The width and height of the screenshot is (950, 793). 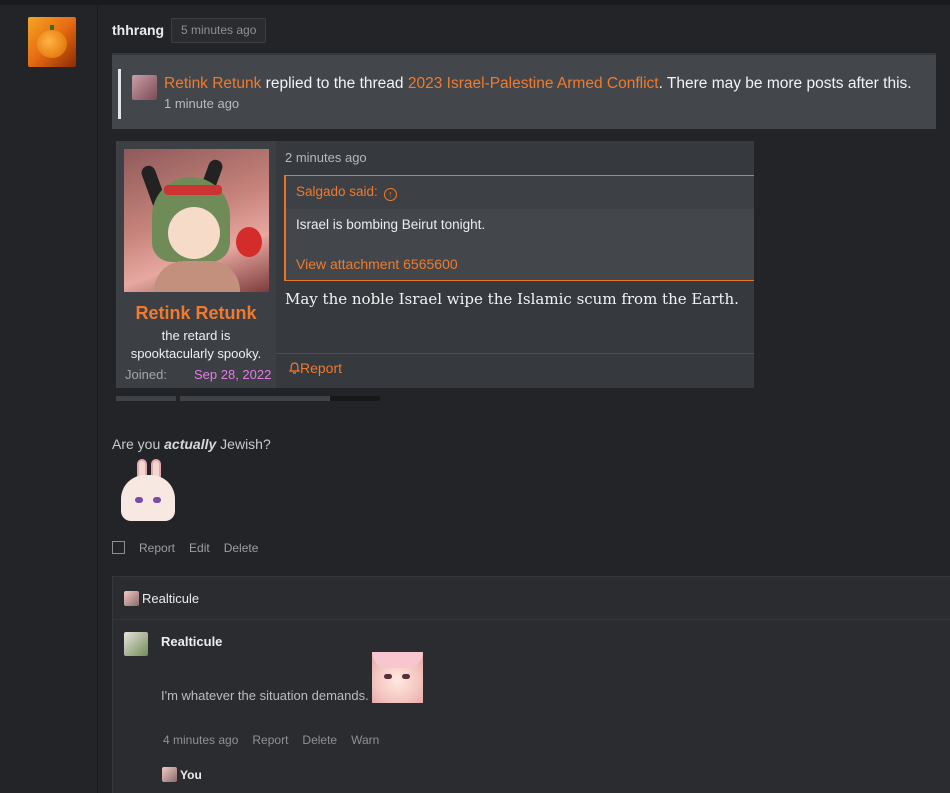 What do you see at coordinates (397, 677) in the screenshot?
I see `smug-emote-image` at bounding box center [397, 677].